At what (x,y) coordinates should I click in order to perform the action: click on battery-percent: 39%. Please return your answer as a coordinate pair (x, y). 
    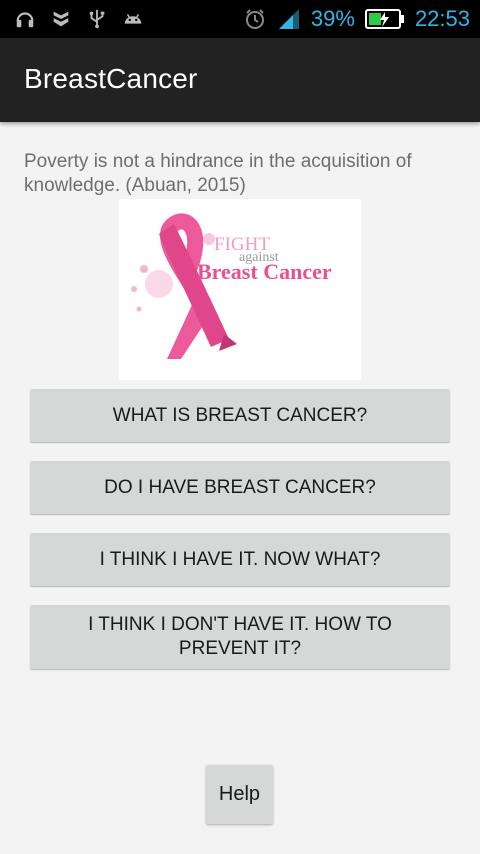
    Looking at the image, I should click on (332, 18).